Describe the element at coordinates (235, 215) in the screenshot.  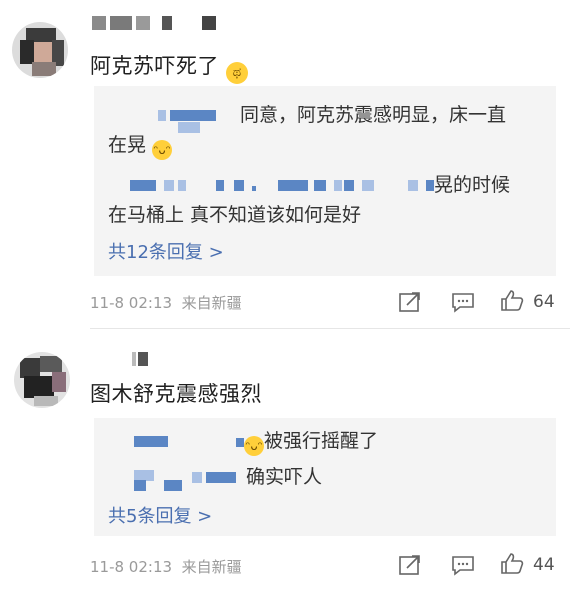
I see `reply-item-continued: 在马桶上 真不知道该如何是好` at that location.